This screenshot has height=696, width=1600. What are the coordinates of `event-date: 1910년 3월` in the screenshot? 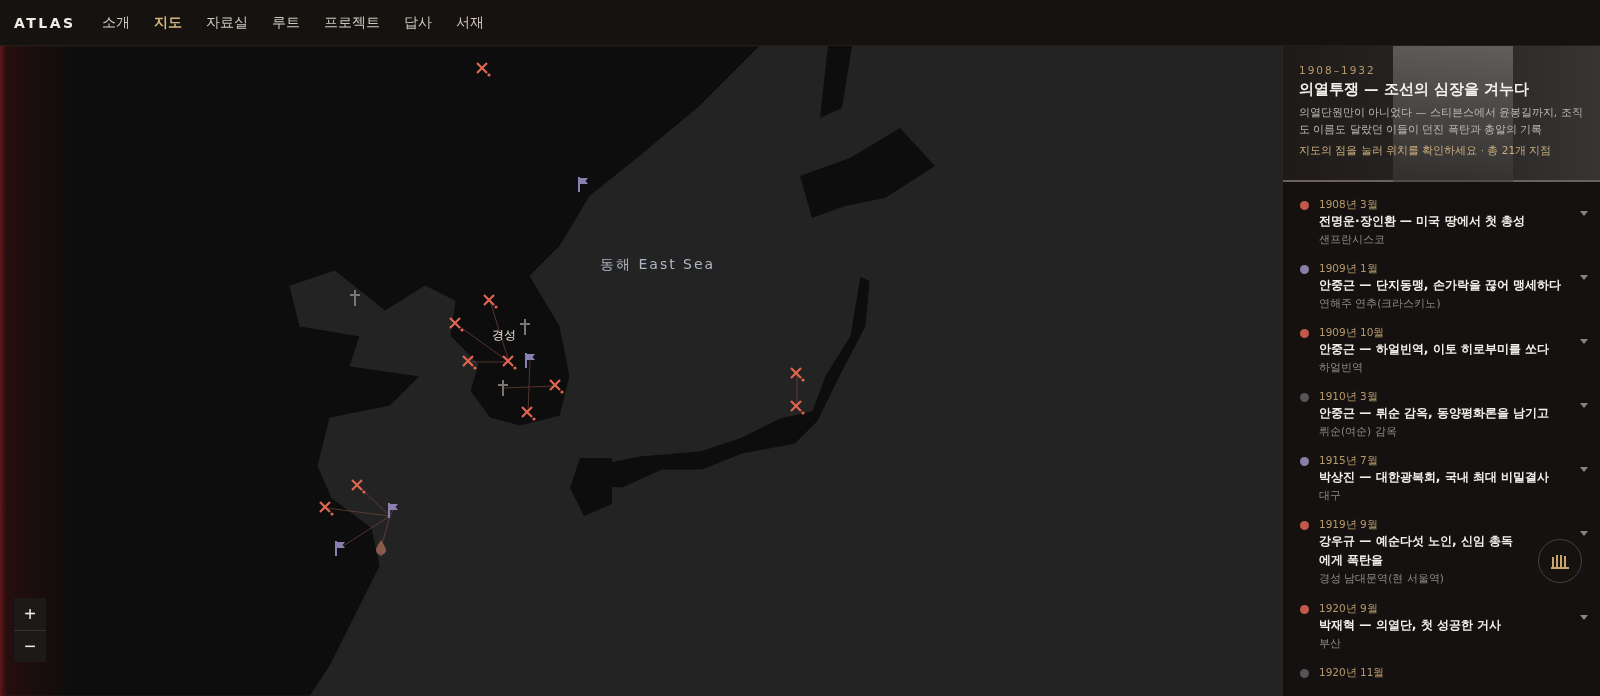 It's located at (1349, 396).